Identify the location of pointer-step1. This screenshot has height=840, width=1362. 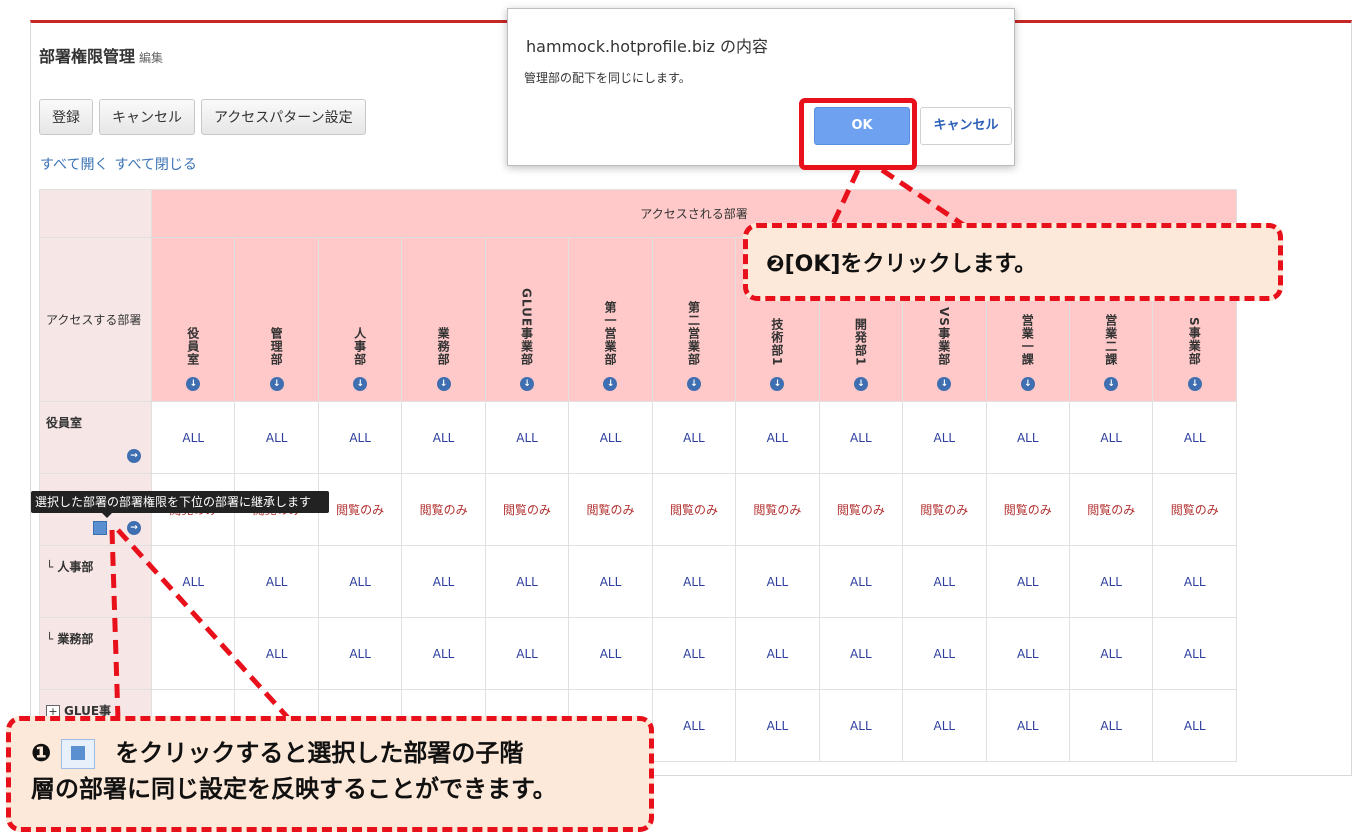
(200, 625).